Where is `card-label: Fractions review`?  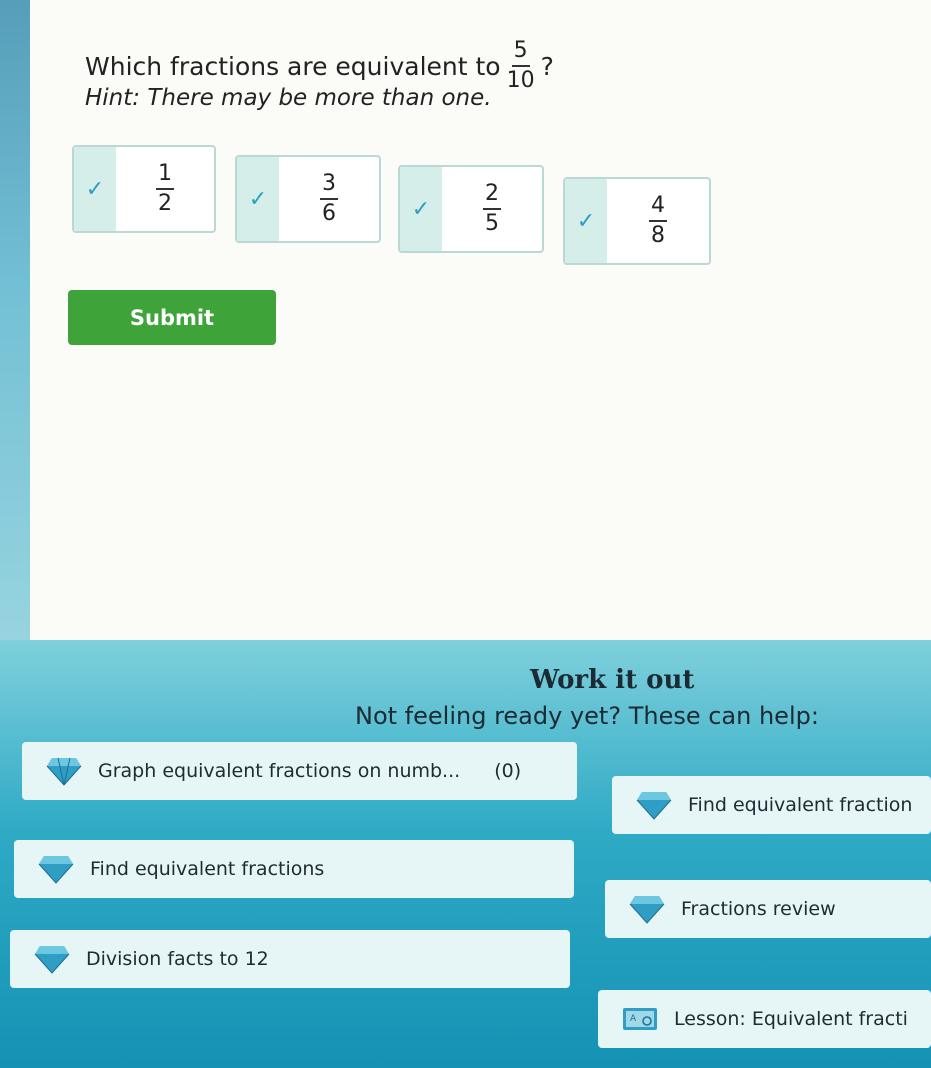
card-label: Fractions review is located at coordinates (758, 909).